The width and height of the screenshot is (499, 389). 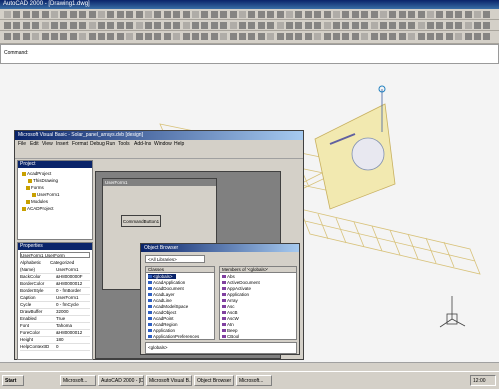 What do you see at coordinates (220, 248) in the screenshot?
I see `object-browser-titlebar: Object Browser` at bounding box center [220, 248].